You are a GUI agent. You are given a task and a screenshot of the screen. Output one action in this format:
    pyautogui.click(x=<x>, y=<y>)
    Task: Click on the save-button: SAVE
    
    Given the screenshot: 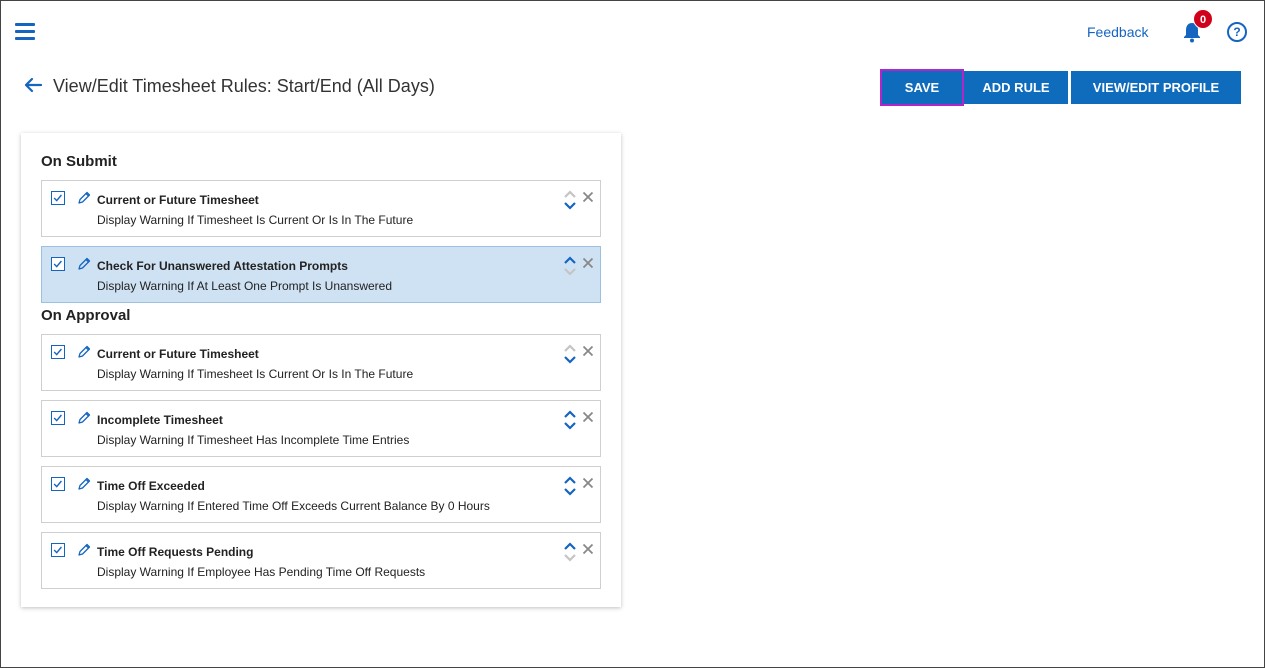 What is the action you would take?
    pyautogui.click(x=922, y=87)
    